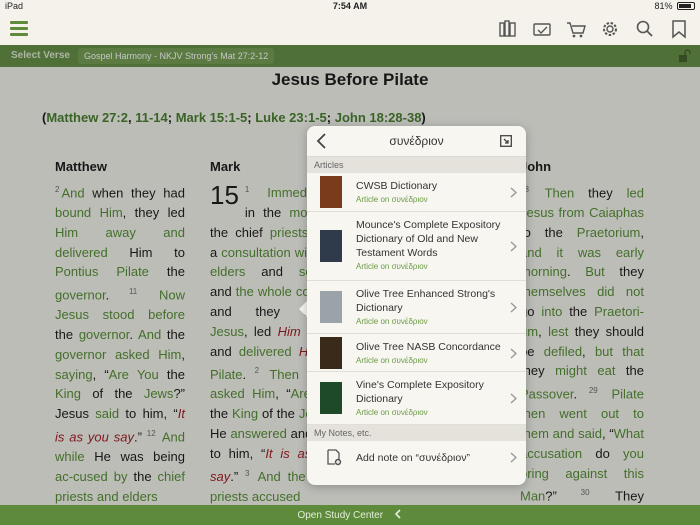 The height and width of the screenshot is (525, 700). What do you see at coordinates (679, 29) in the screenshot?
I see `bookmark-icon` at bounding box center [679, 29].